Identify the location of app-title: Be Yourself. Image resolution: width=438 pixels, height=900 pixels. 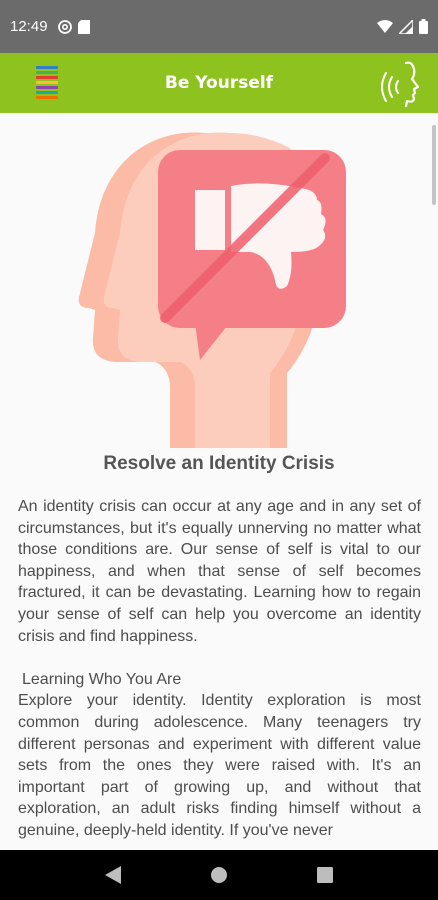
(219, 83).